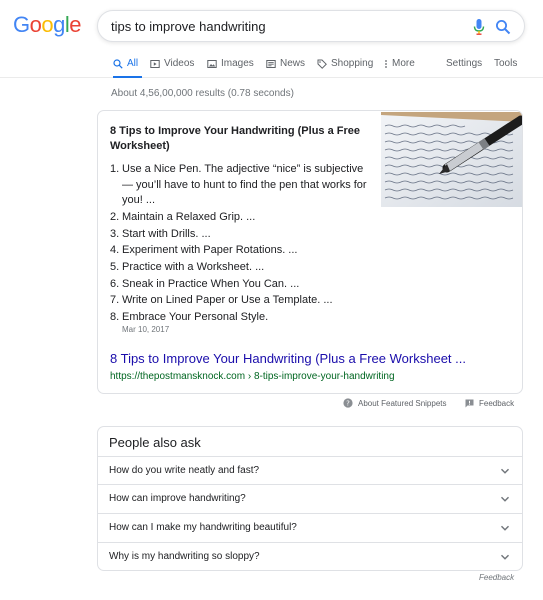 The image size is (543, 600). I want to click on tab-shopping: Shopping, so click(345, 63).